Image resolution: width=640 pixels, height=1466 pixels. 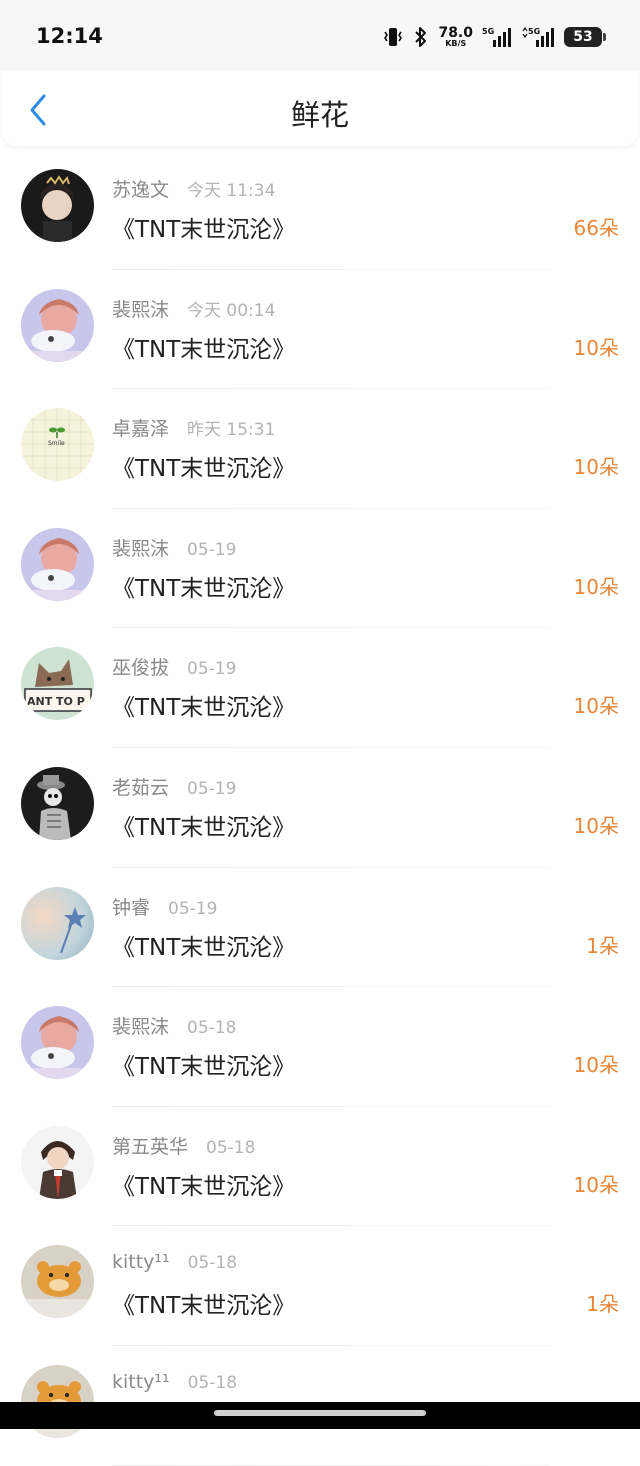 What do you see at coordinates (455, 33) in the screenshot?
I see `network-speed-value: 78.0` at bounding box center [455, 33].